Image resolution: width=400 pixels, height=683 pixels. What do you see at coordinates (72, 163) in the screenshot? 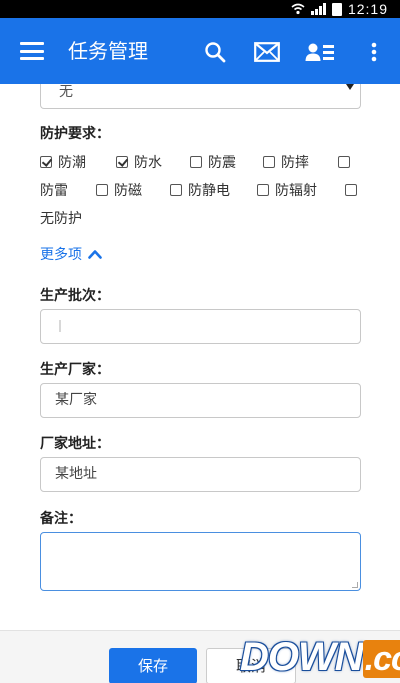
I see `checkbox-label: 防潮` at bounding box center [72, 163].